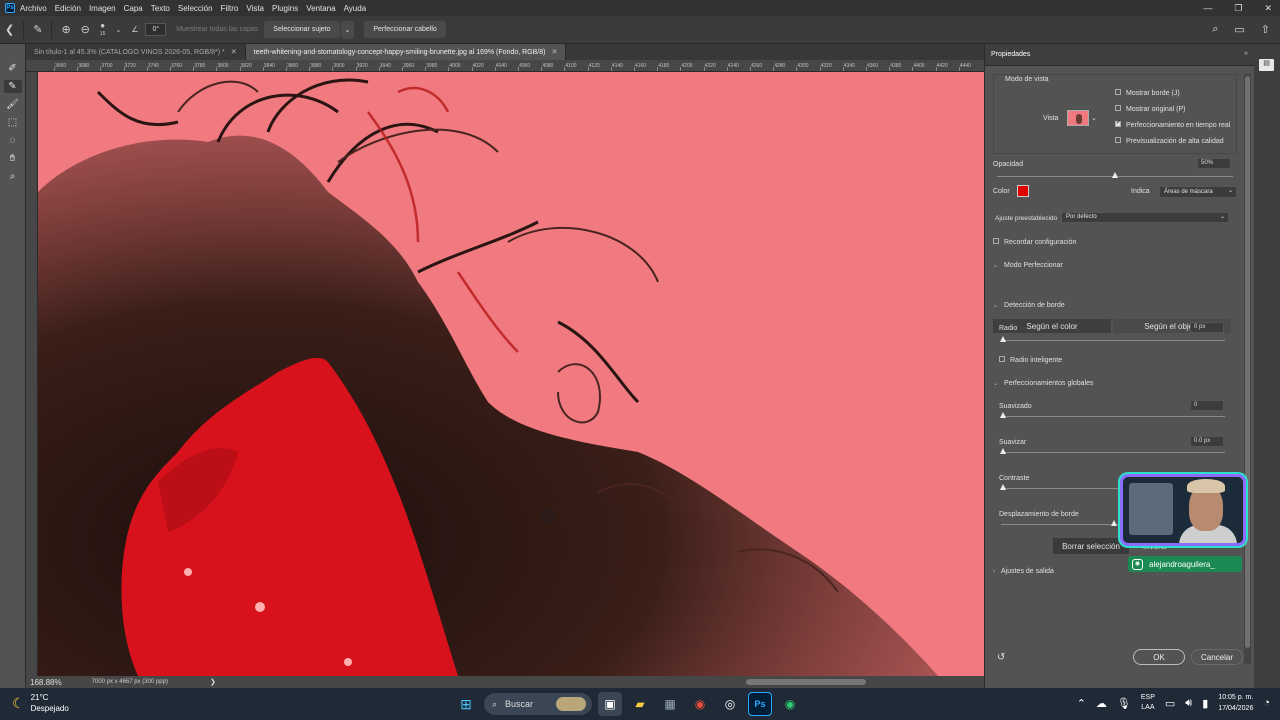  Describe the element at coordinates (1002, 359) in the screenshot. I see `smart-radius-checkbox` at that location.